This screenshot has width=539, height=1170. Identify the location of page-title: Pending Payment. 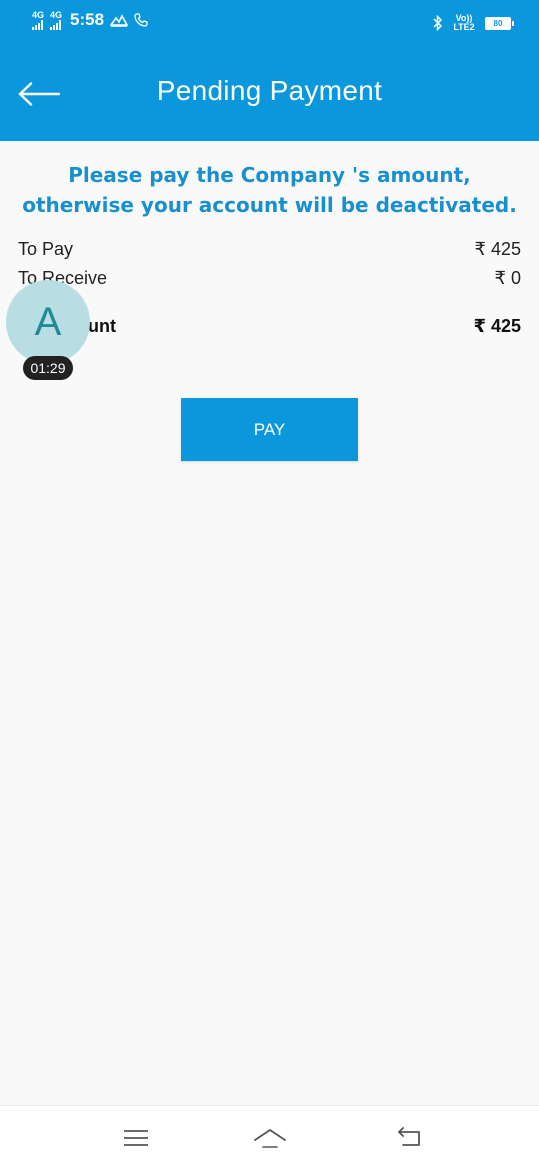
(269, 90).